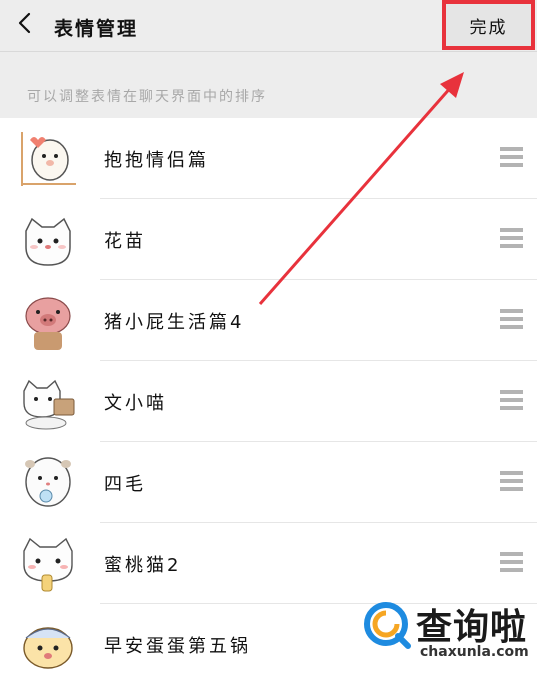 The height and width of the screenshot is (684, 537). What do you see at coordinates (268, 239) in the screenshot?
I see `list-item: 花苗` at bounding box center [268, 239].